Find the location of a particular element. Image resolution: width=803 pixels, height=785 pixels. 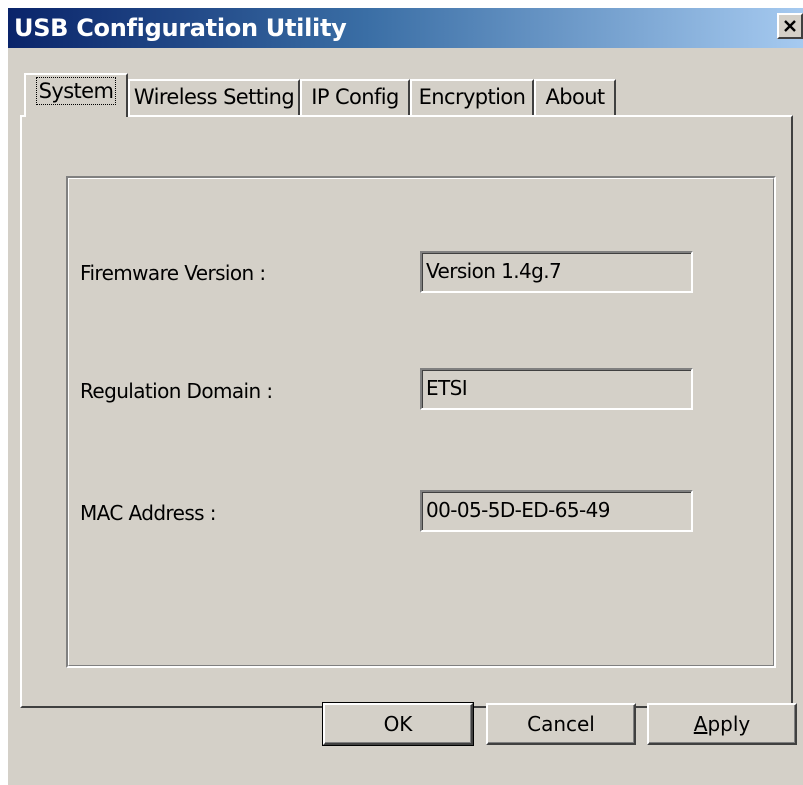

tab-about: About is located at coordinates (575, 97).